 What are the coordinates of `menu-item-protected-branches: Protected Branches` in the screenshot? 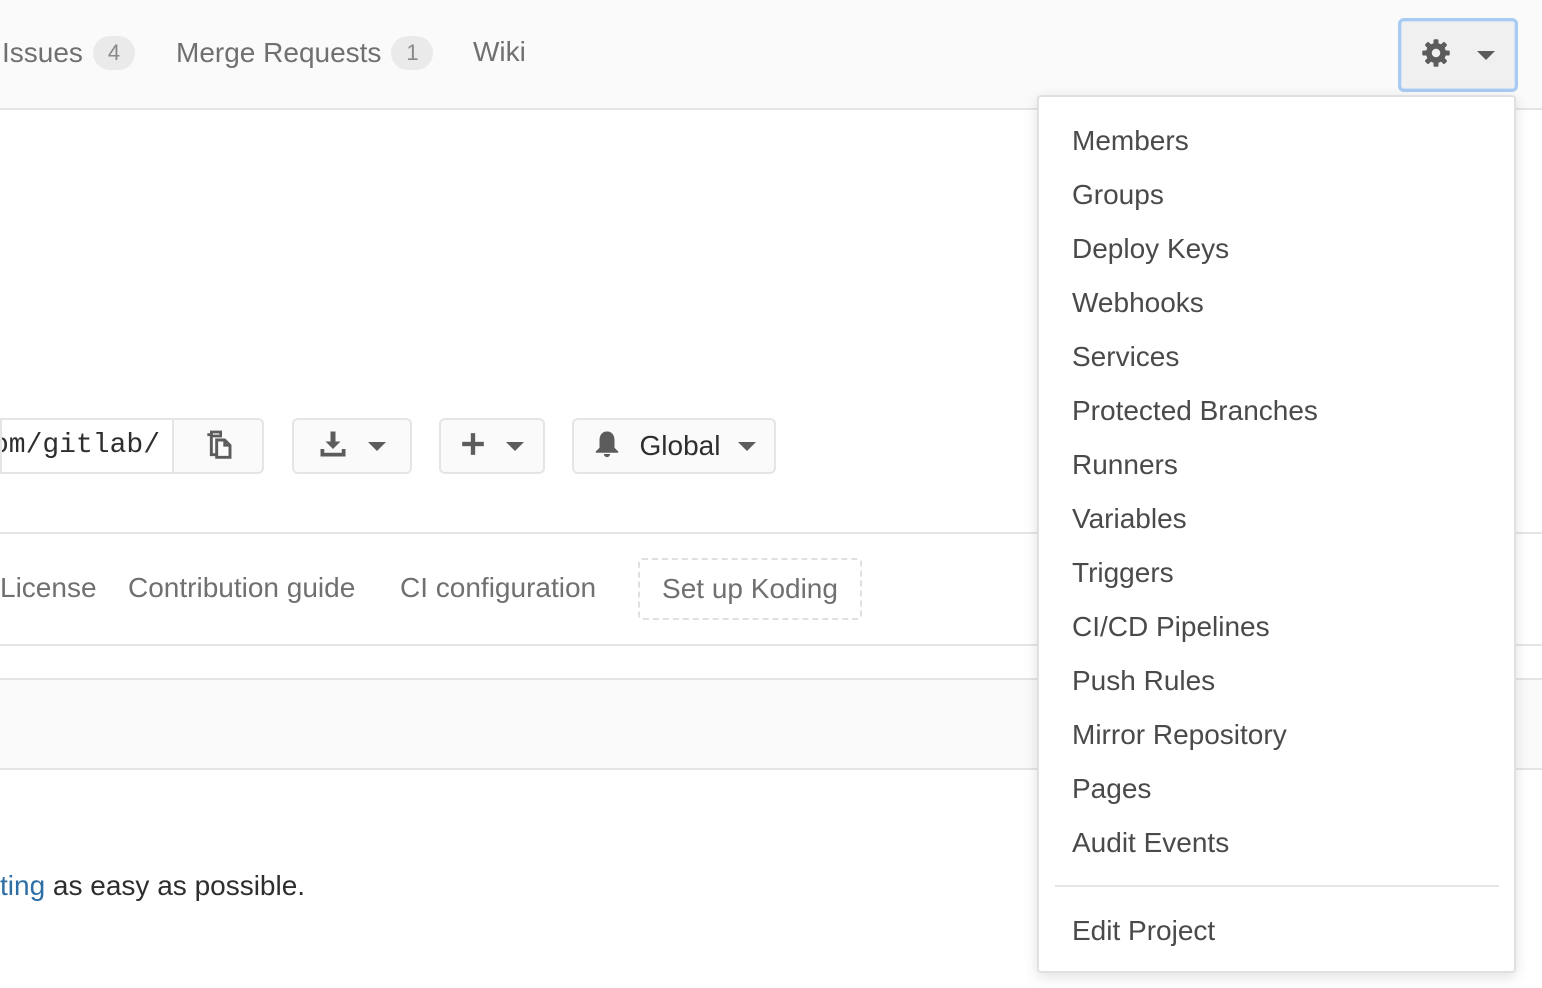 It's located at (1195, 411).